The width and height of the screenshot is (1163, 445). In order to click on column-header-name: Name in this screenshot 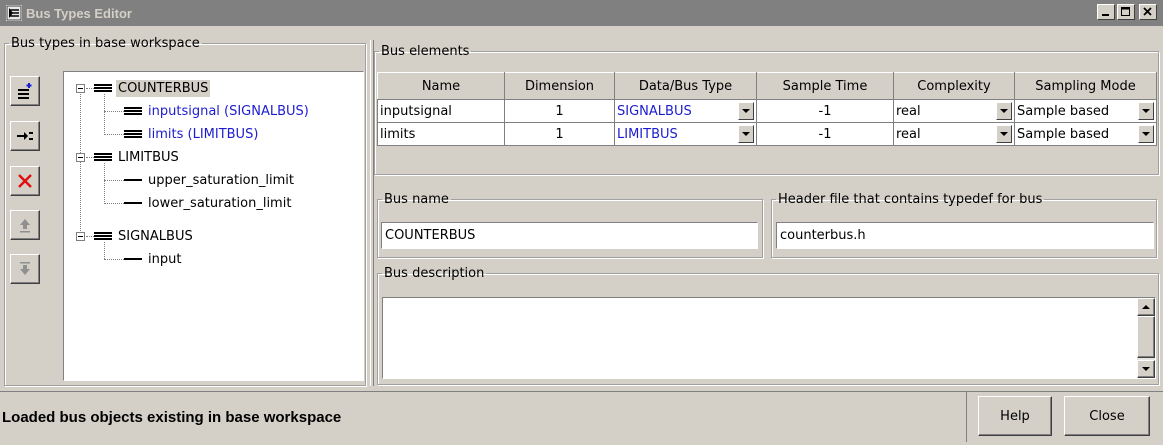, I will do `click(441, 86)`.